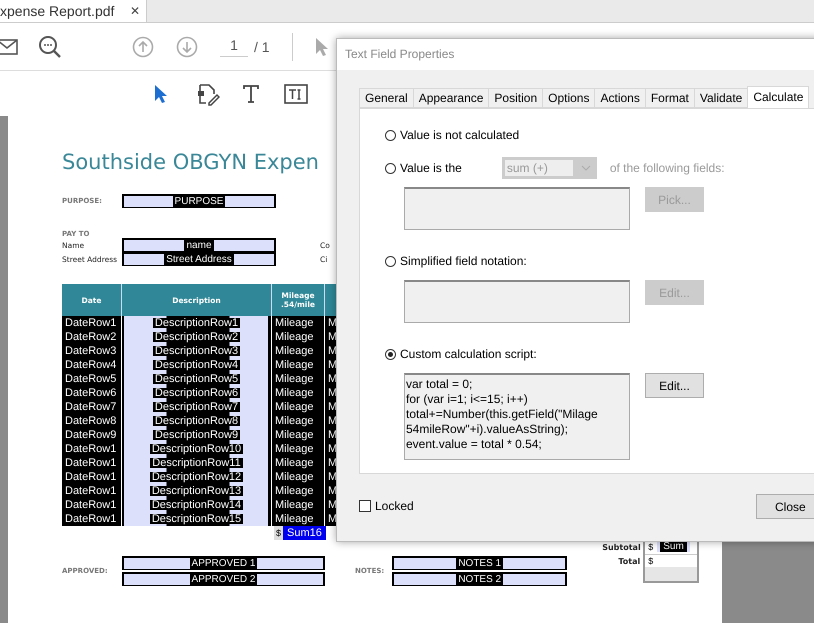  Describe the element at coordinates (197, 435) in the screenshot. I see `table-cell: DescriptionRow9` at that location.